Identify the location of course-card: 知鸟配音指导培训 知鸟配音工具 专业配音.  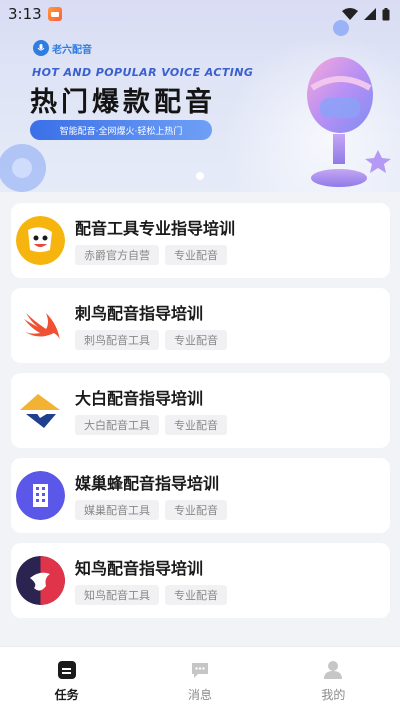
(200, 580).